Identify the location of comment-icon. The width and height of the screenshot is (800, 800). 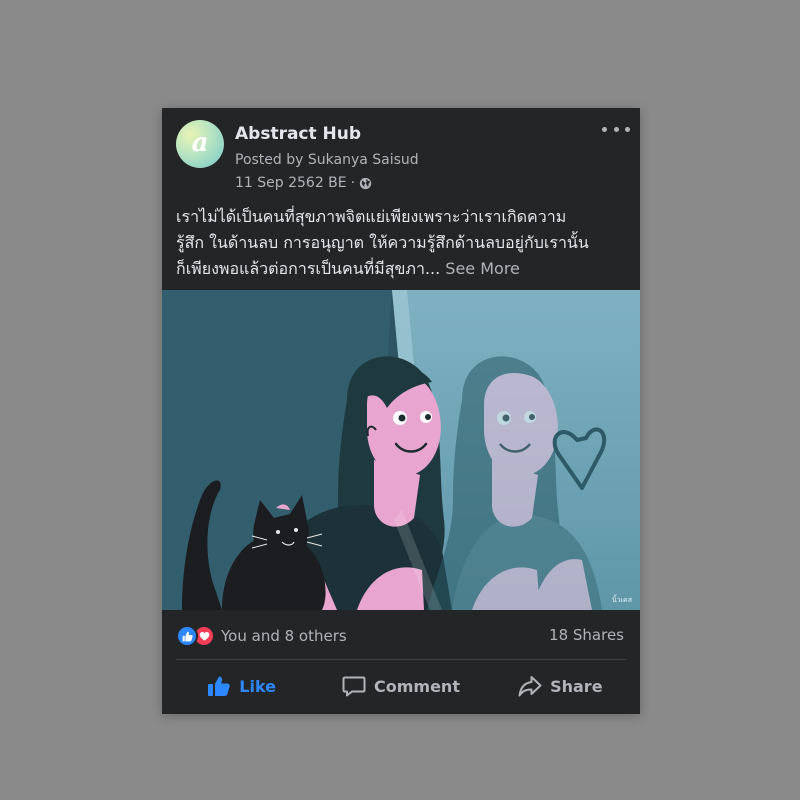
(354, 686).